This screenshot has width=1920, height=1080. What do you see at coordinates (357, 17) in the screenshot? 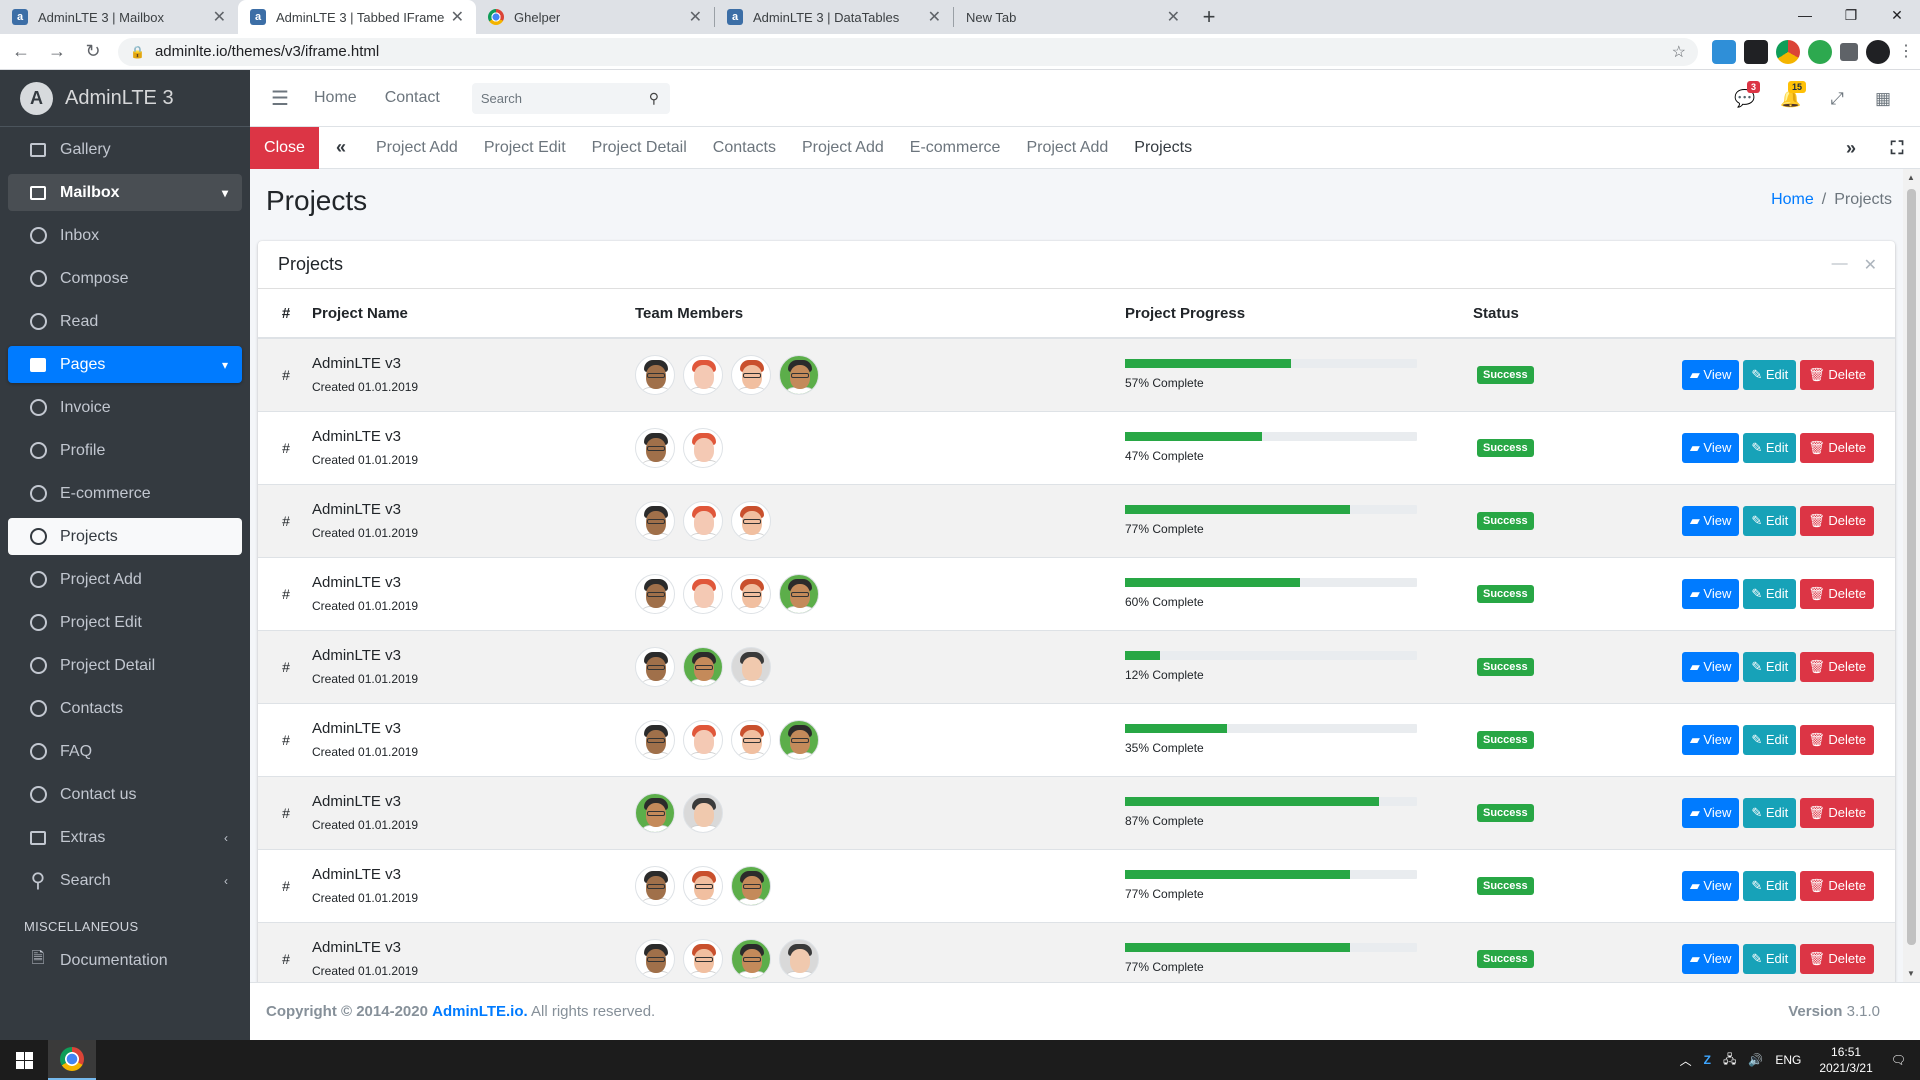
I see `browser-tab: a AdminLTE 3 | Tabbed IFrames ✕` at bounding box center [357, 17].